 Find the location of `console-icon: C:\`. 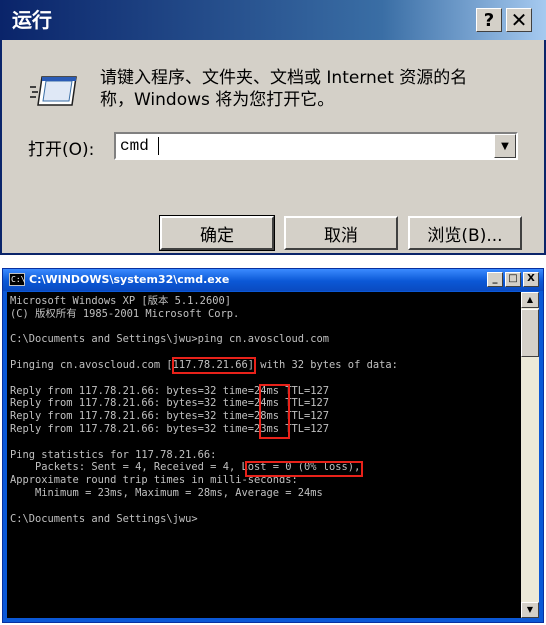

console-icon: C:\ is located at coordinates (17, 279).